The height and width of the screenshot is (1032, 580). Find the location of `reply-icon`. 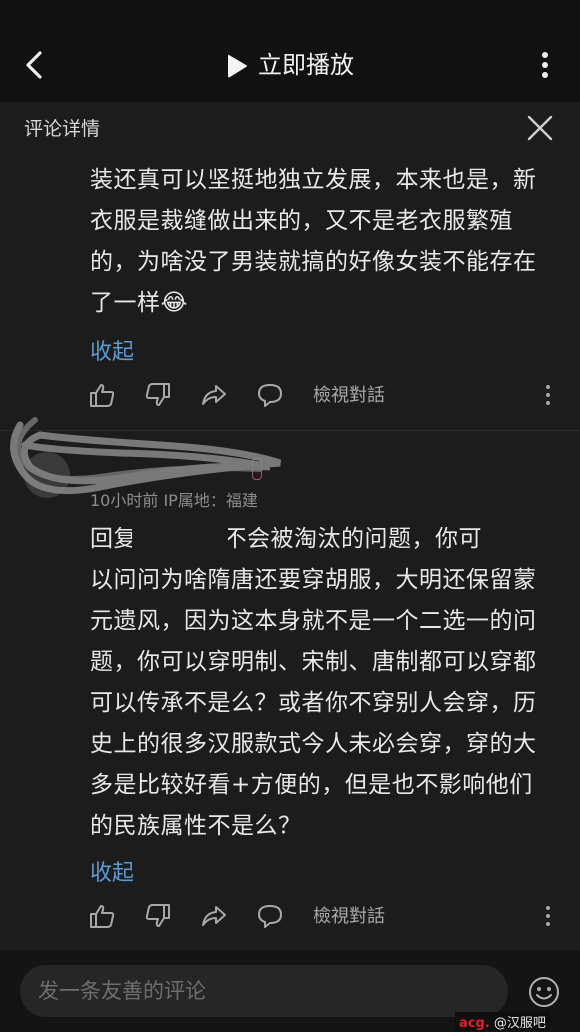

reply-icon is located at coordinates (270, 916).